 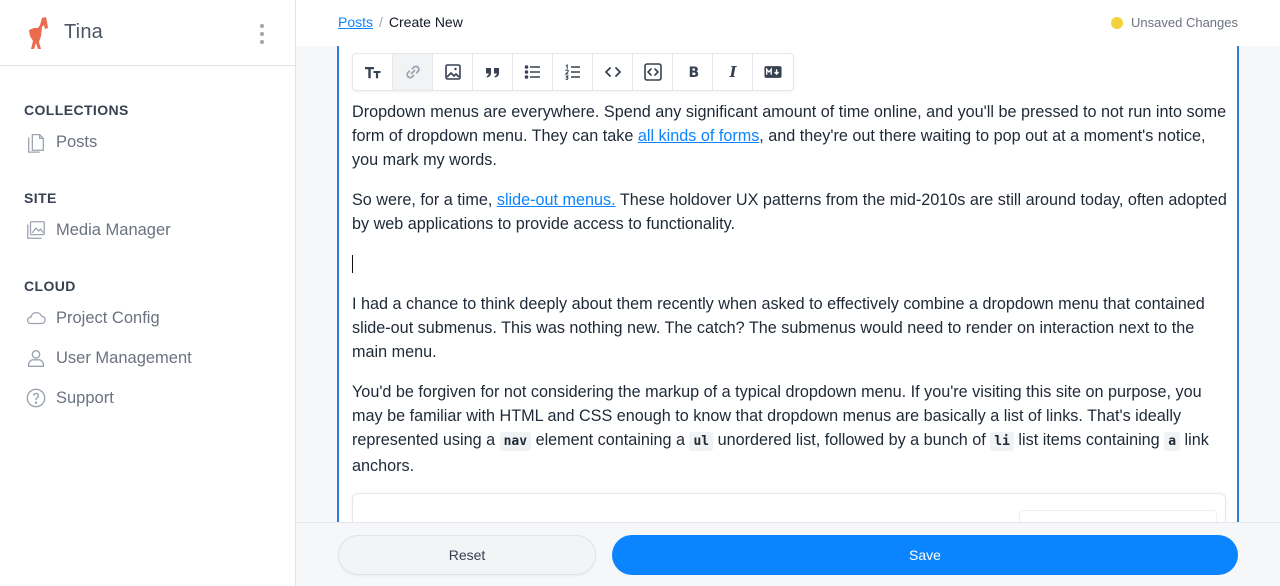 I want to click on markdown-icon, so click(x=773, y=72).